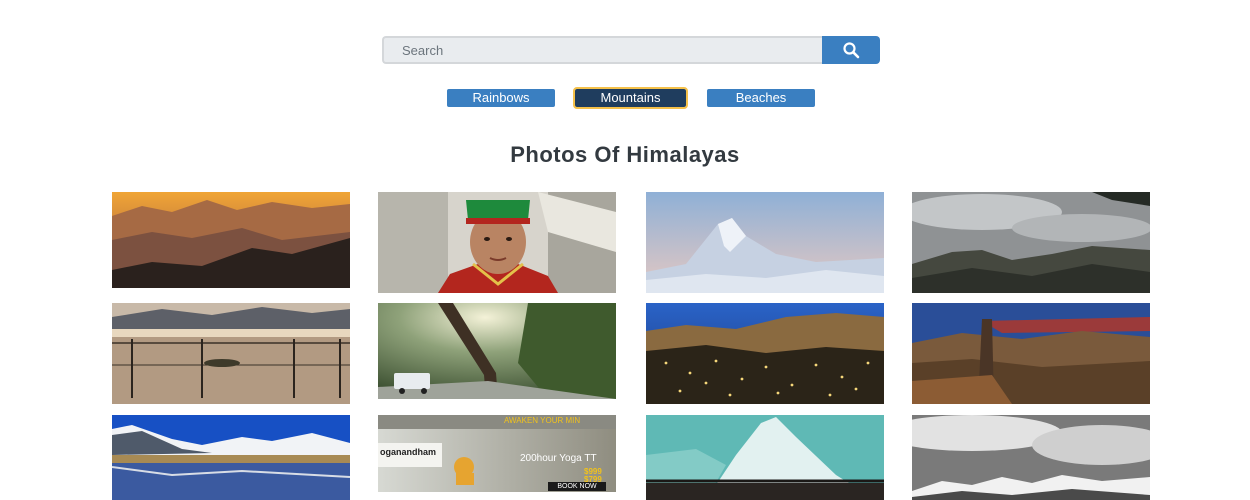 The image size is (1250, 500). I want to click on ad-book-now-button: BOOK NOW, so click(577, 486).